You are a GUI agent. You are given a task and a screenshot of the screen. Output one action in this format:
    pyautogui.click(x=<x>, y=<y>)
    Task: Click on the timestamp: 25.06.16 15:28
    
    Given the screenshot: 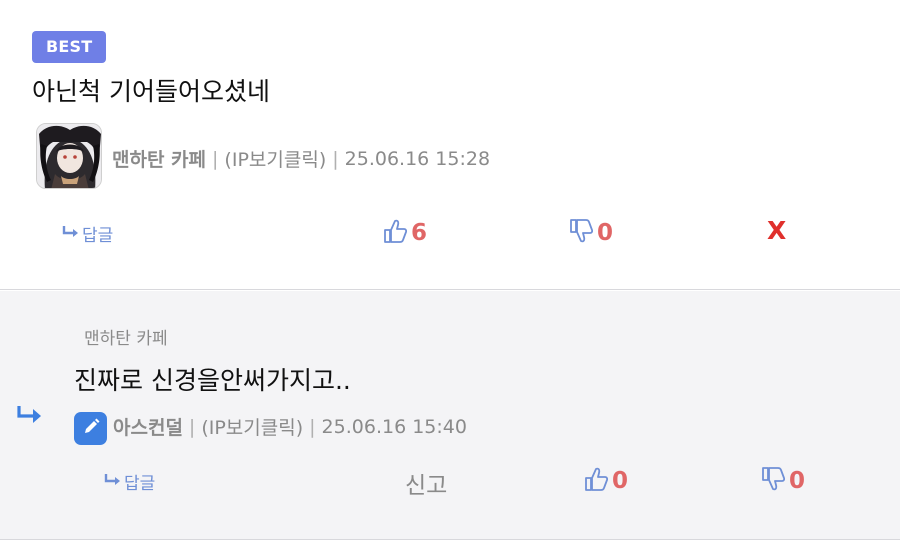 What is the action you would take?
    pyautogui.click(x=417, y=158)
    